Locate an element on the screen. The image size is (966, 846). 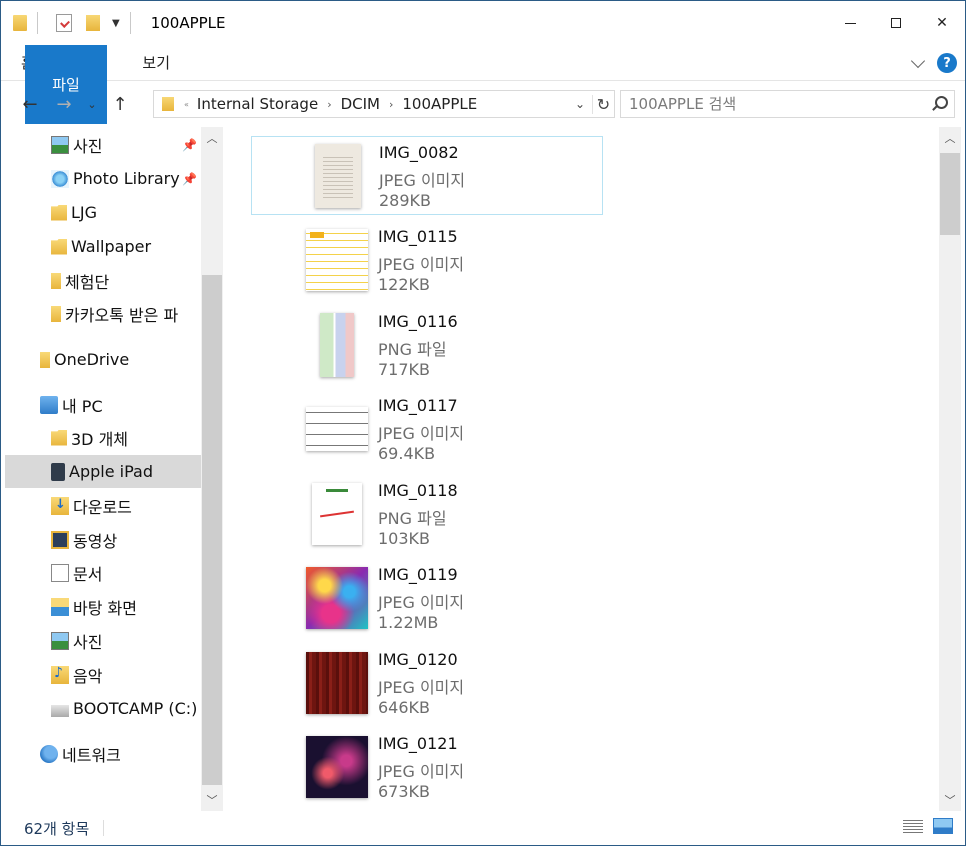
address-bar: « Internal Storage › DCIM › 100APPLE ⌄ ↻ is located at coordinates (384, 104).